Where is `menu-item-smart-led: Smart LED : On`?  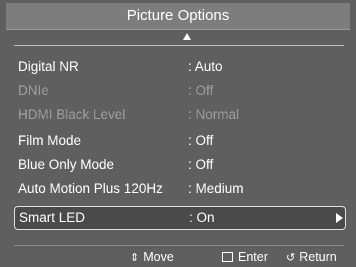
menu-item-smart-led: Smart LED : On is located at coordinates (180, 218).